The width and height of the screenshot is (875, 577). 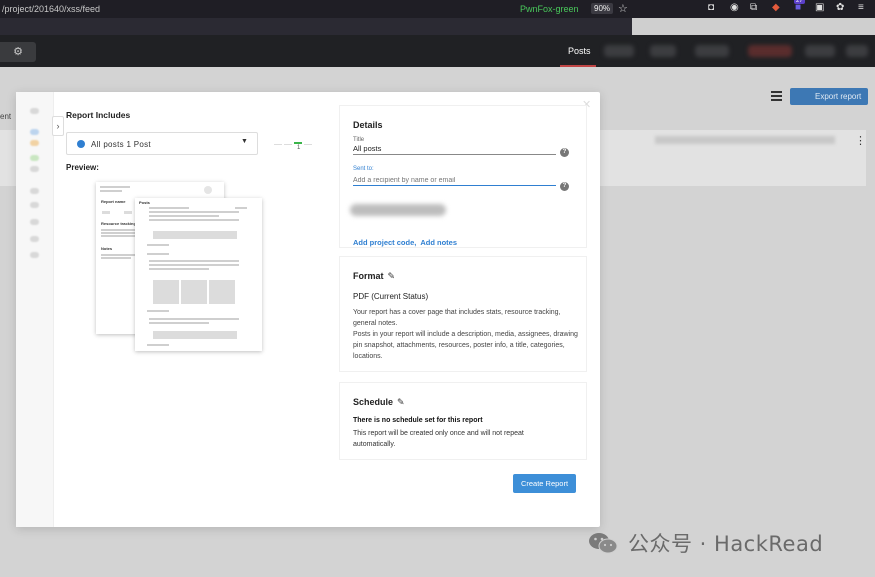 I want to click on schedule-status: There is no schedule set for this report, so click(x=418, y=420).